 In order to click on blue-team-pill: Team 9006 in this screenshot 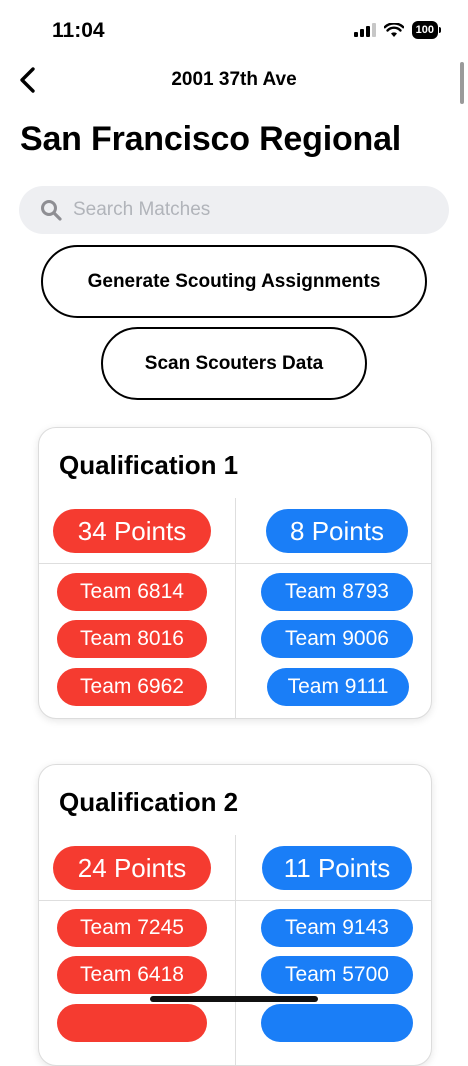, I will do `click(337, 639)`.